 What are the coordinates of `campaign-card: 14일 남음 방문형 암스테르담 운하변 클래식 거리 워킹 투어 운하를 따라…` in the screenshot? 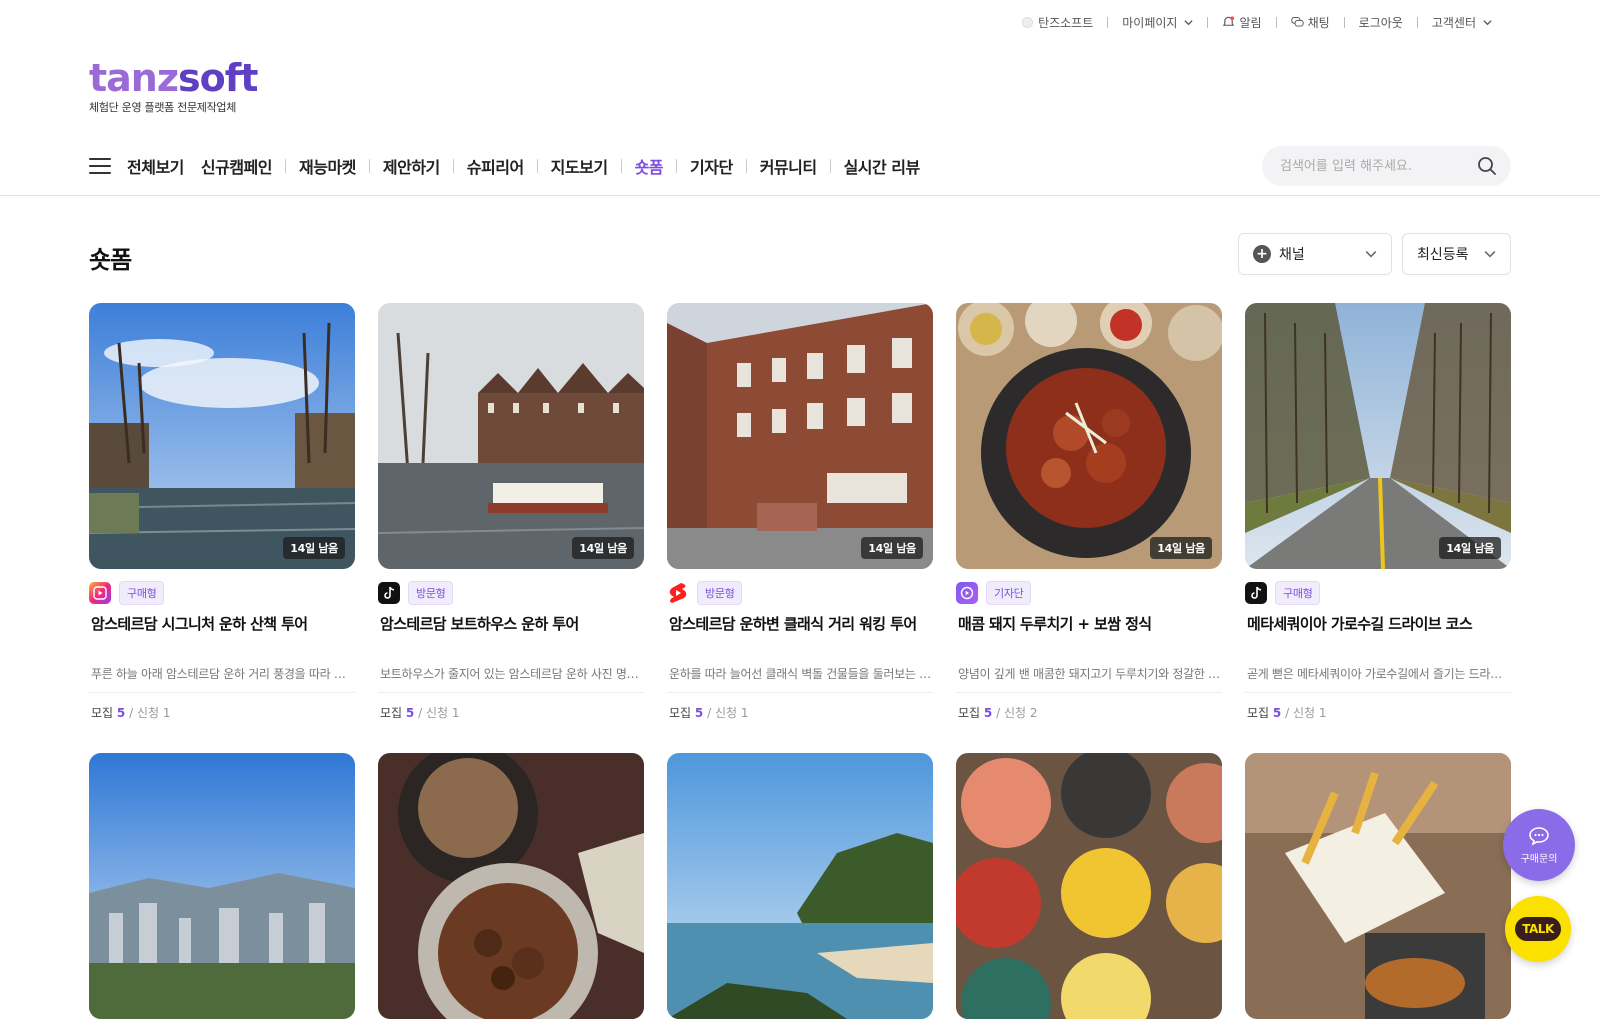 It's located at (800, 512).